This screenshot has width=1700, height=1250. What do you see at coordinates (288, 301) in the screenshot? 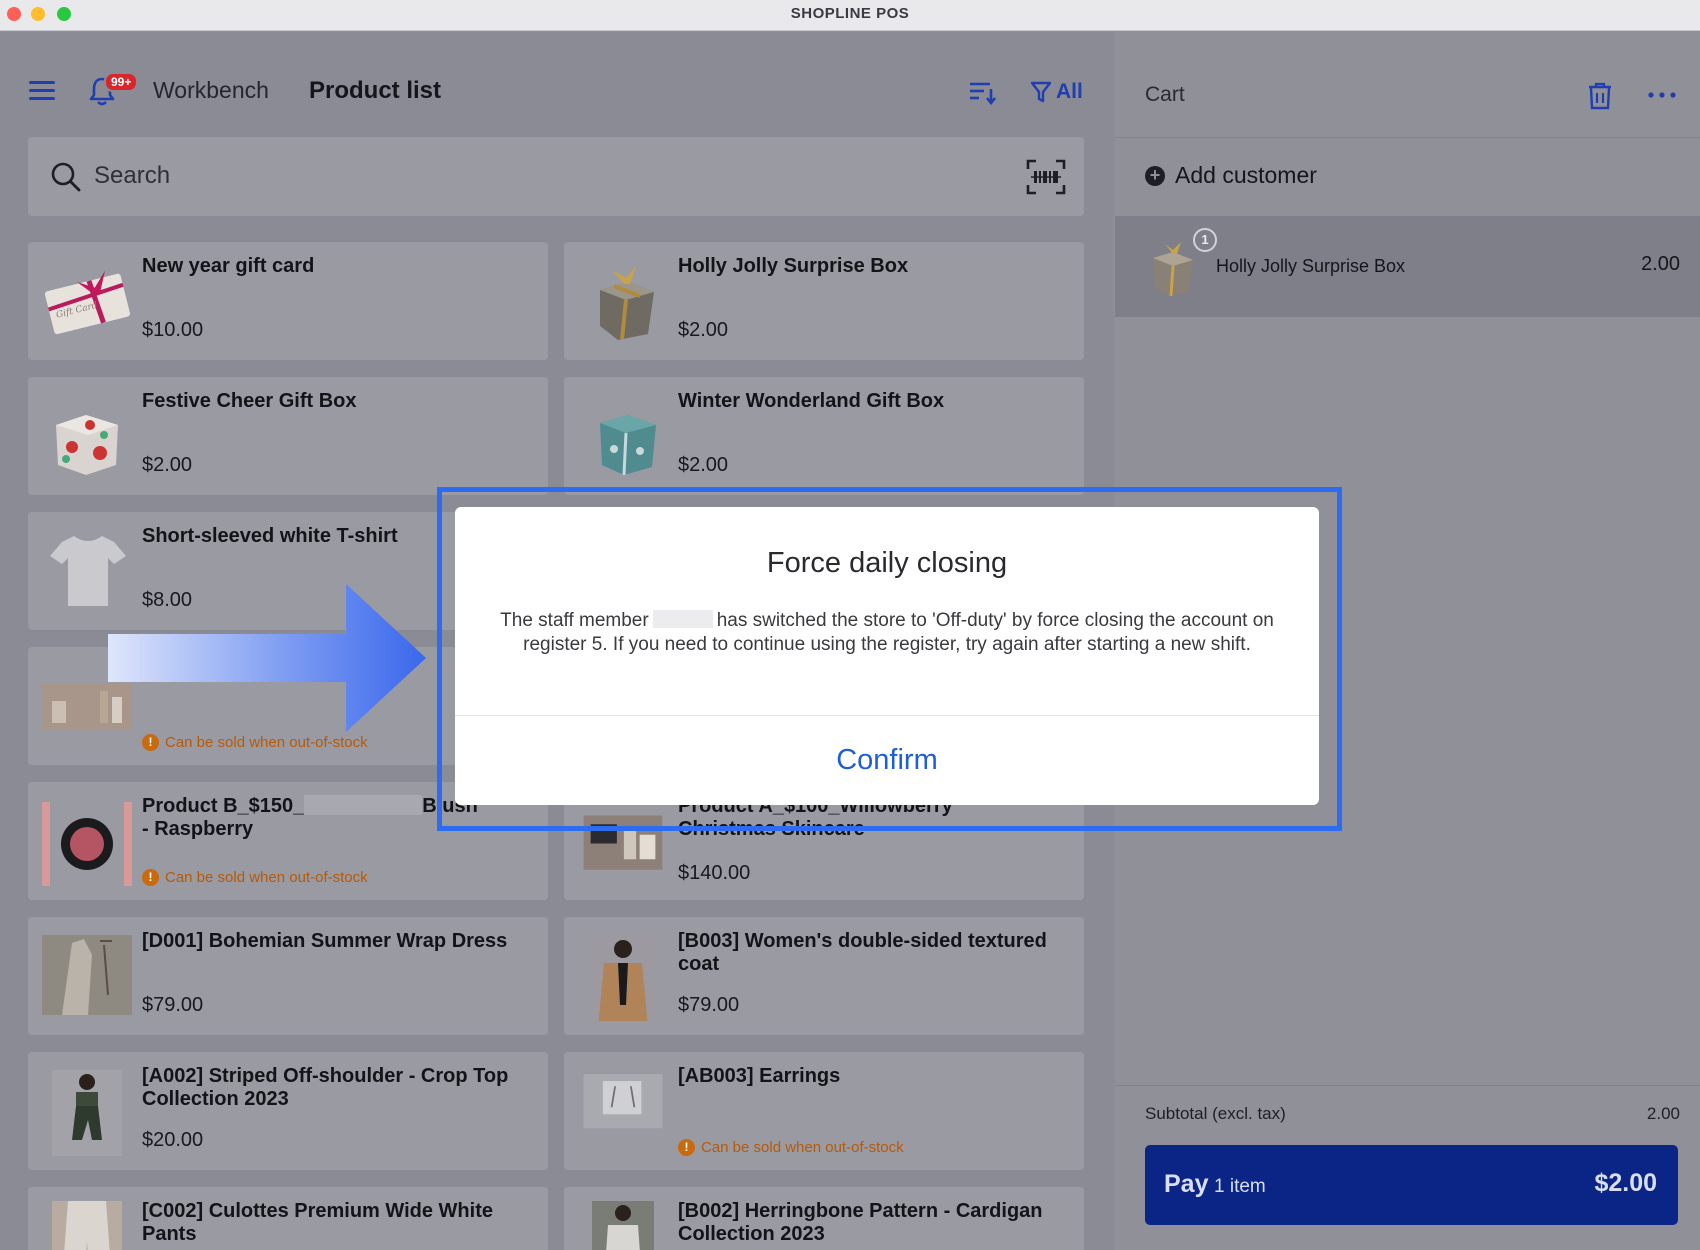
I see `product-card: Gift Card New year gift card $10.00` at bounding box center [288, 301].